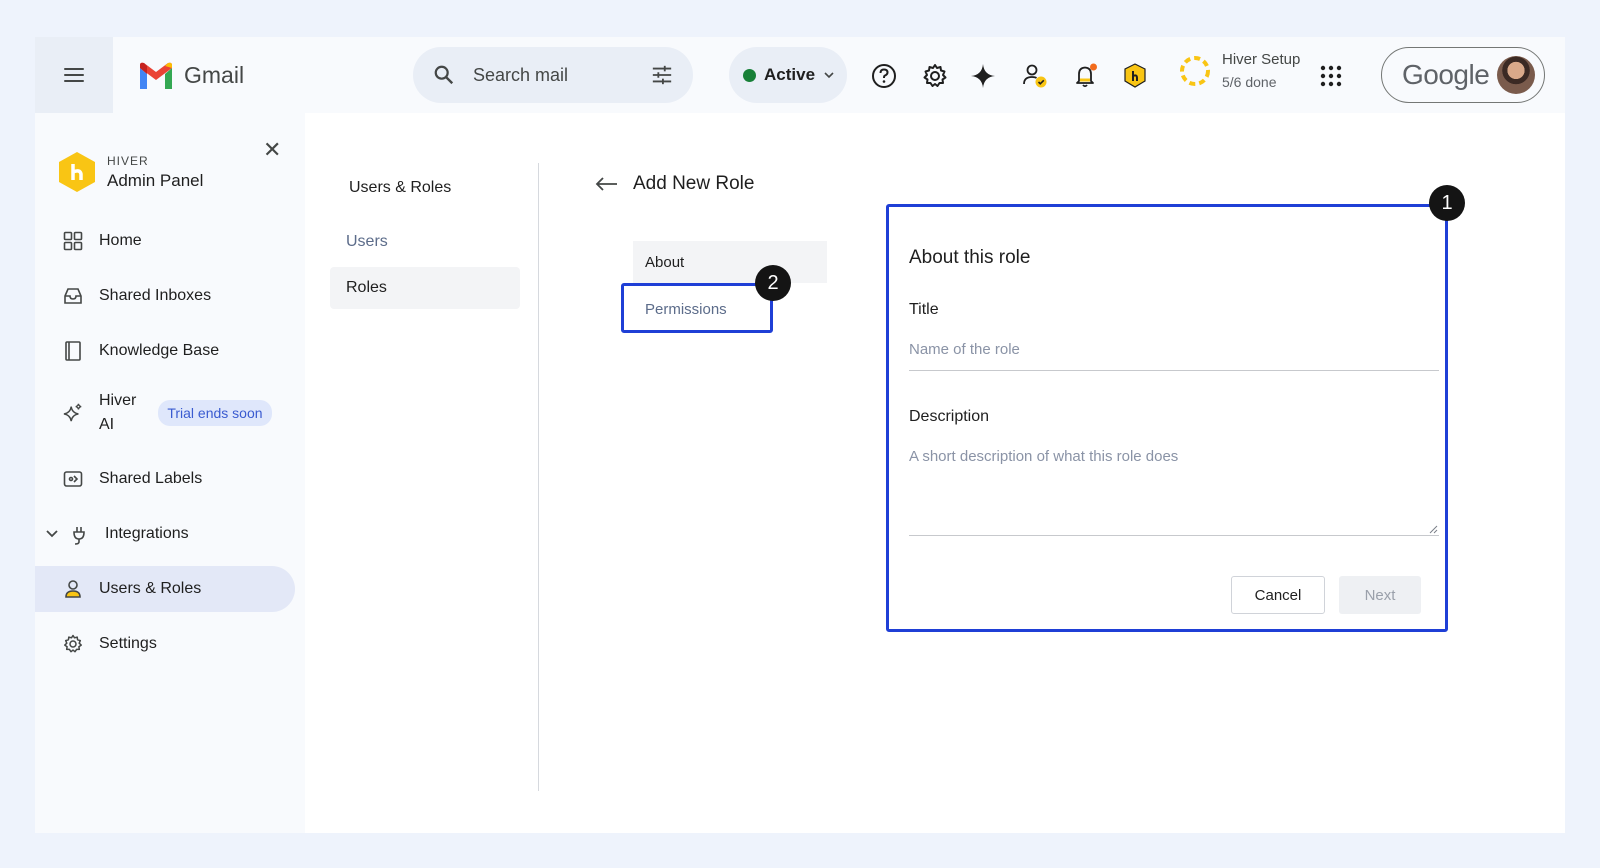 The image size is (1600, 868). I want to click on subnav-item-users: Users, so click(425, 242).